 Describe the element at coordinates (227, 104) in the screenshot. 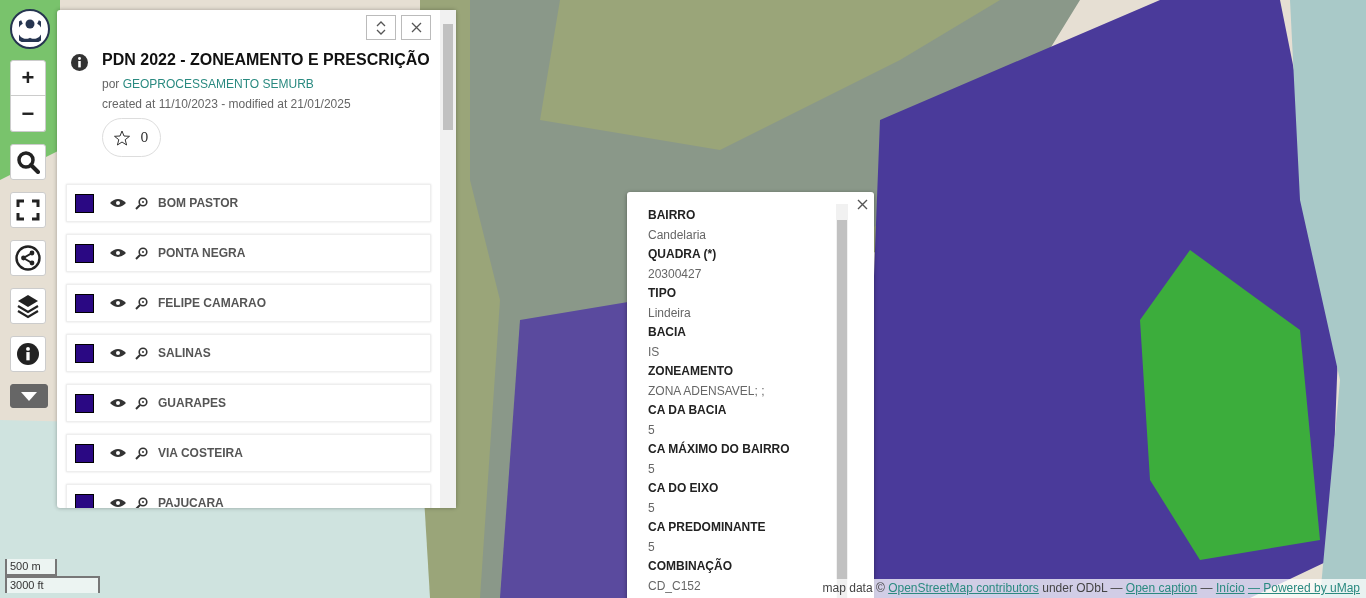

I see `dates-text: created at 11/10/2023 - modified at 21/01/2025` at that location.